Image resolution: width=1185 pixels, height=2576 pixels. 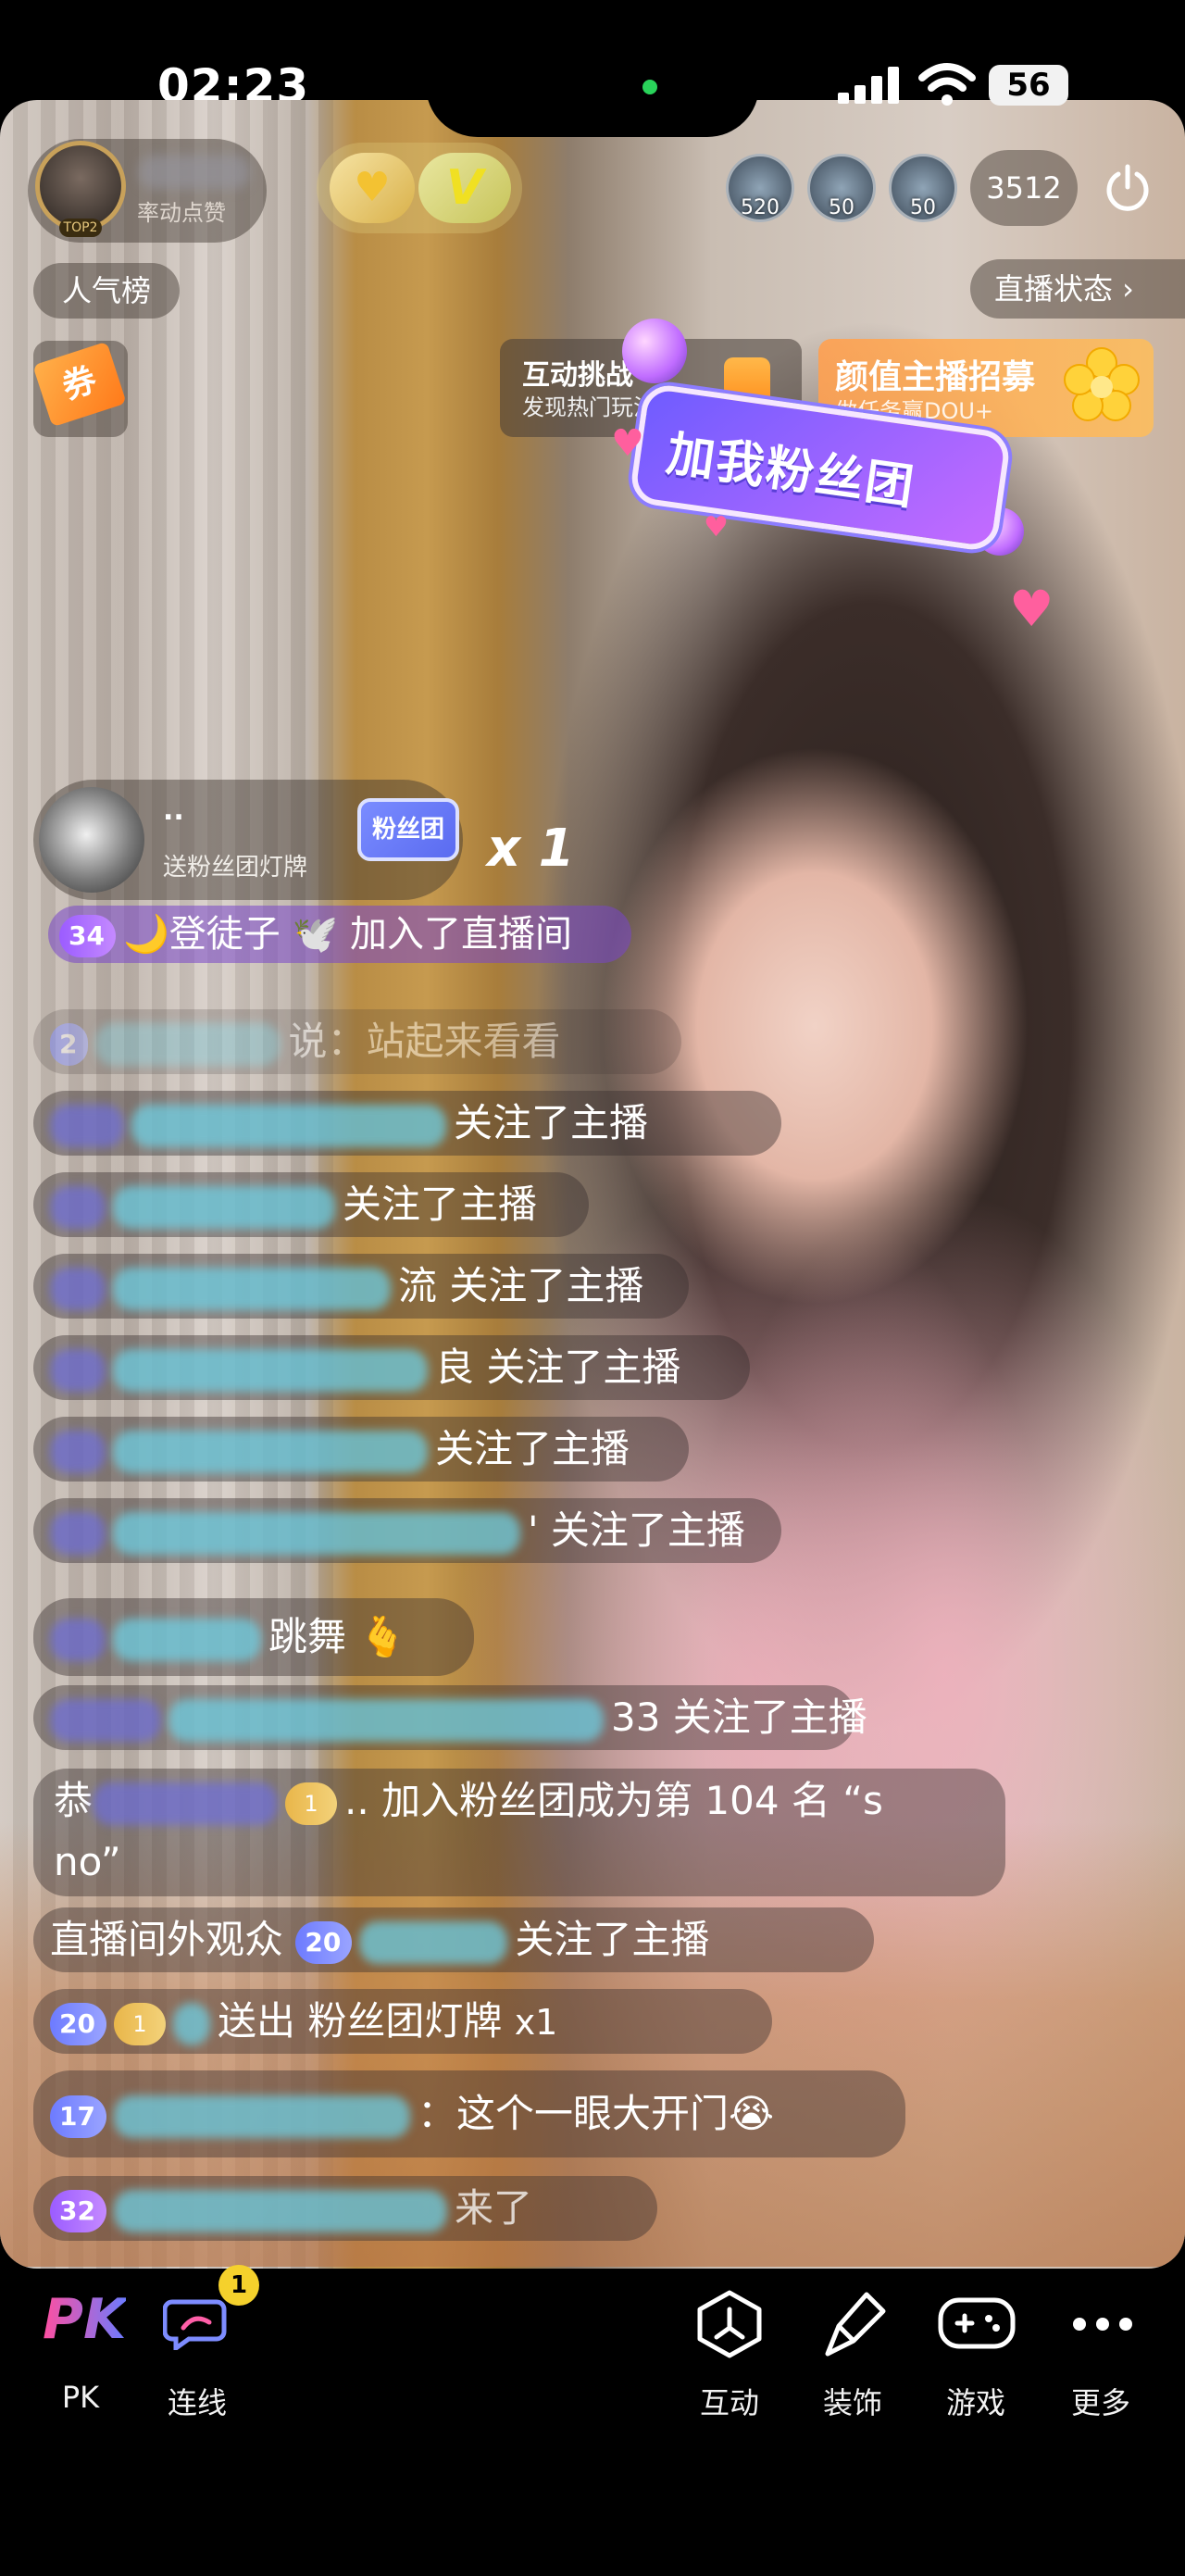 I want to click on nav-label-interact: 互动, so click(x=729, y=2401).